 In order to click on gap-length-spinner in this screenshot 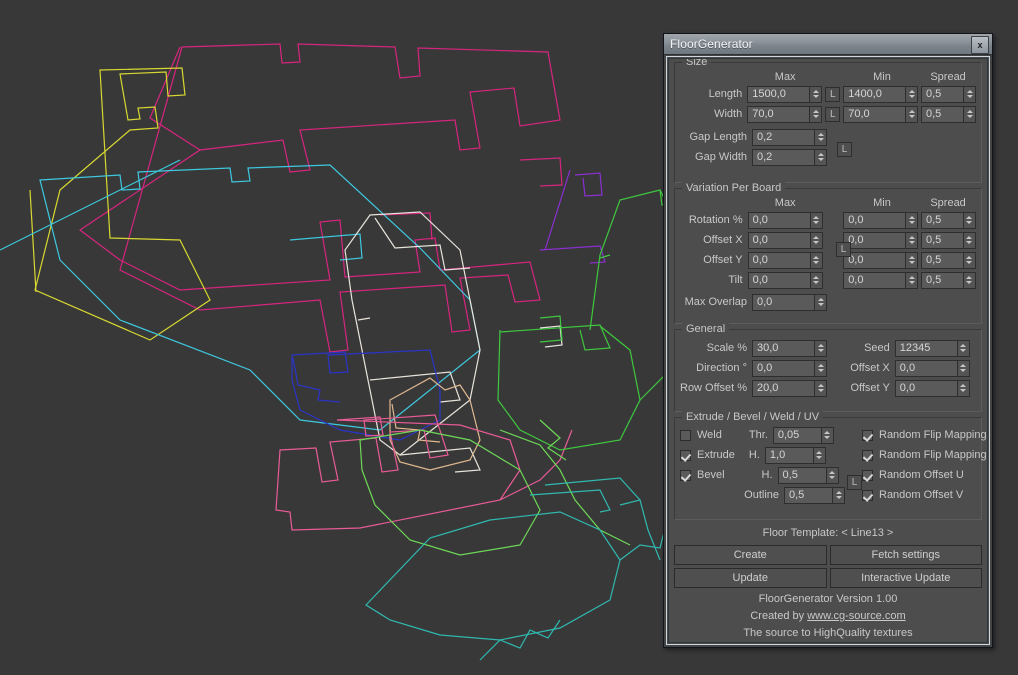, I will do `click(820, 137)`.